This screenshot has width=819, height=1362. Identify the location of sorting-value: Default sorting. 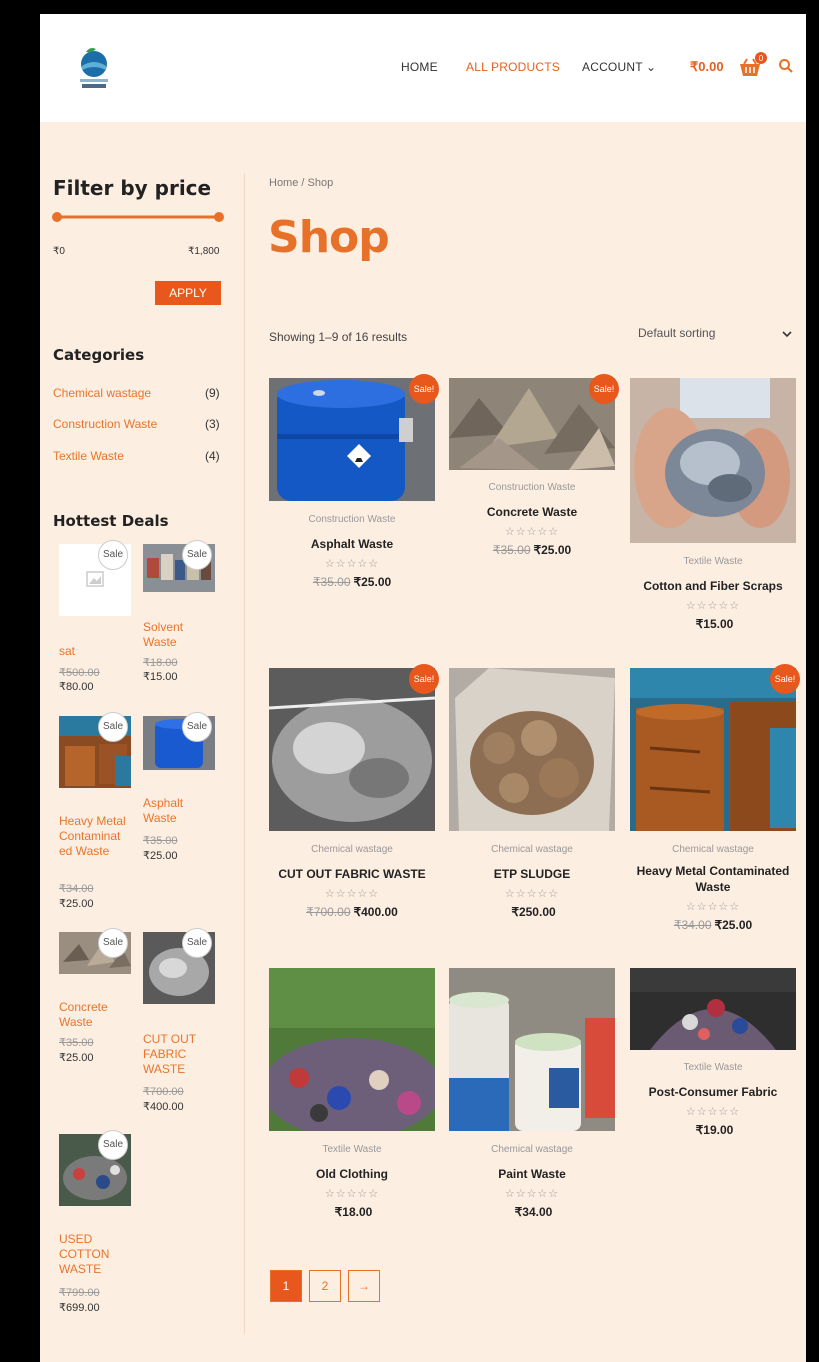
(677, 333).